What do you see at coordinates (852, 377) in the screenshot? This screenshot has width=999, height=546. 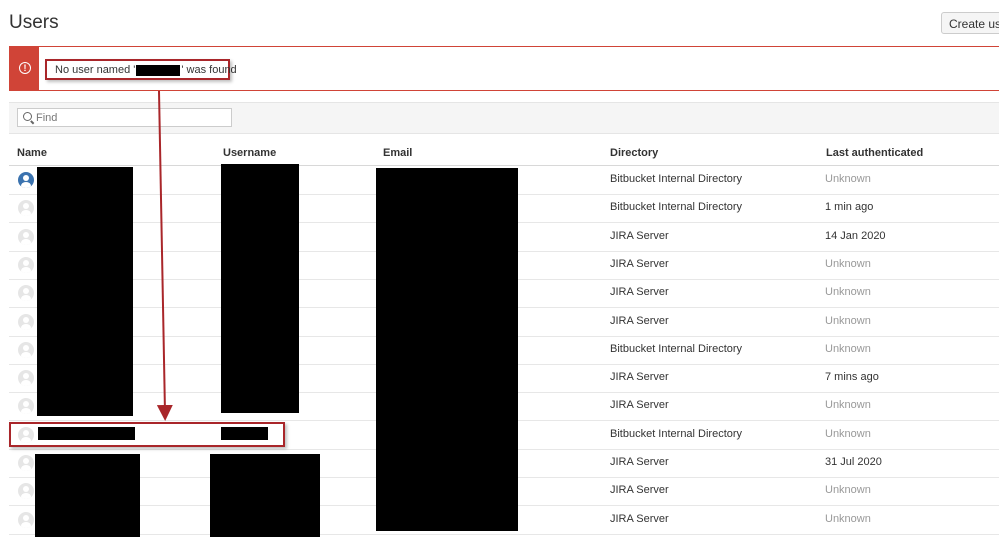 I see `last-authenticated-cell: 7 mins ago` at bounding box center [852, 377].